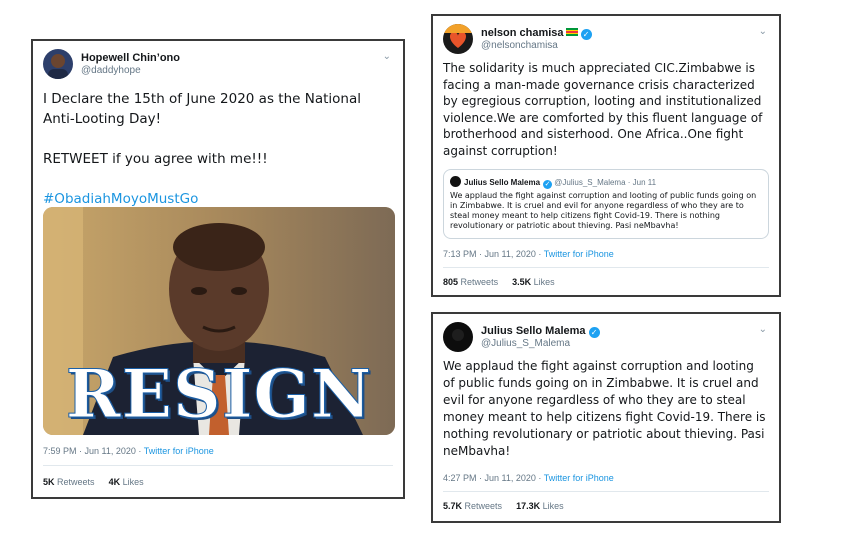  I want to click on quote-author-name: Julius Sello Malema, so click(502, 182).